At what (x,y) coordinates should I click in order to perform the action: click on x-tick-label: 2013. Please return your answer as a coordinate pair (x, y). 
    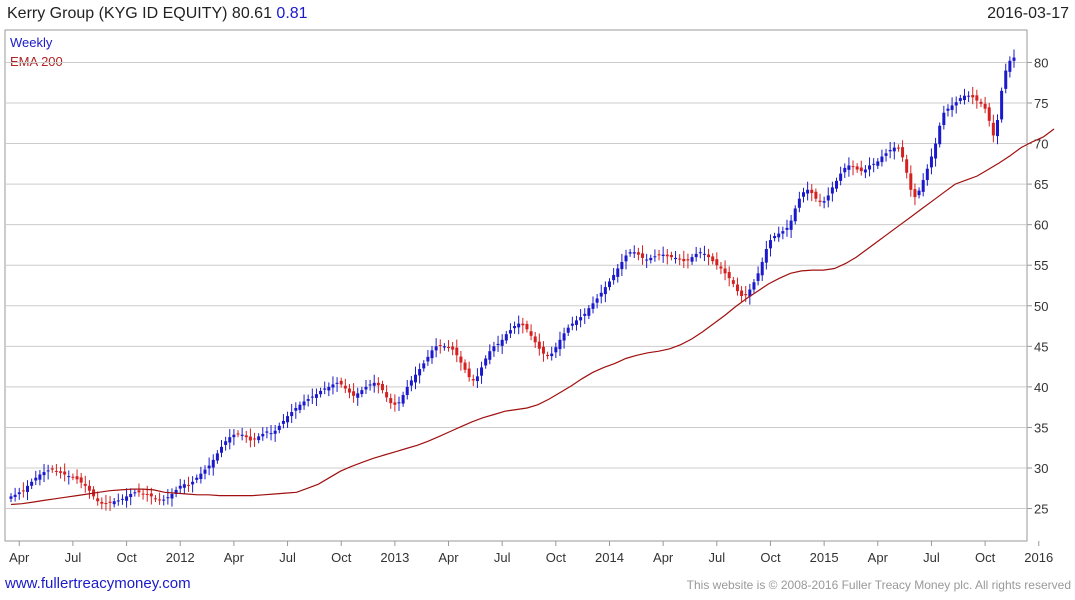
    Looking at the image, I should click on (394, 557).